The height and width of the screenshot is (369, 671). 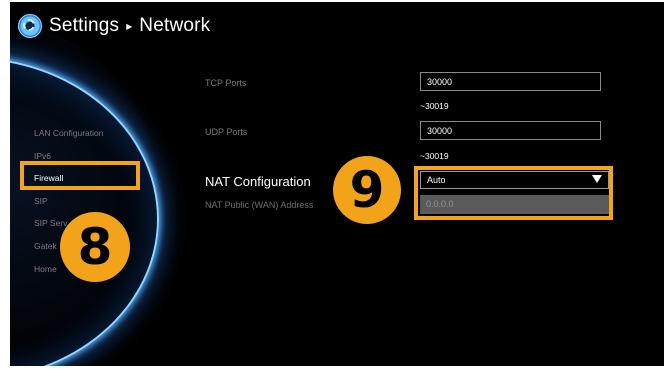 What do you see at coordinates (30, 26) in the screenshot?
I see `settings-gear-icon` at bounding box center [30, 26].